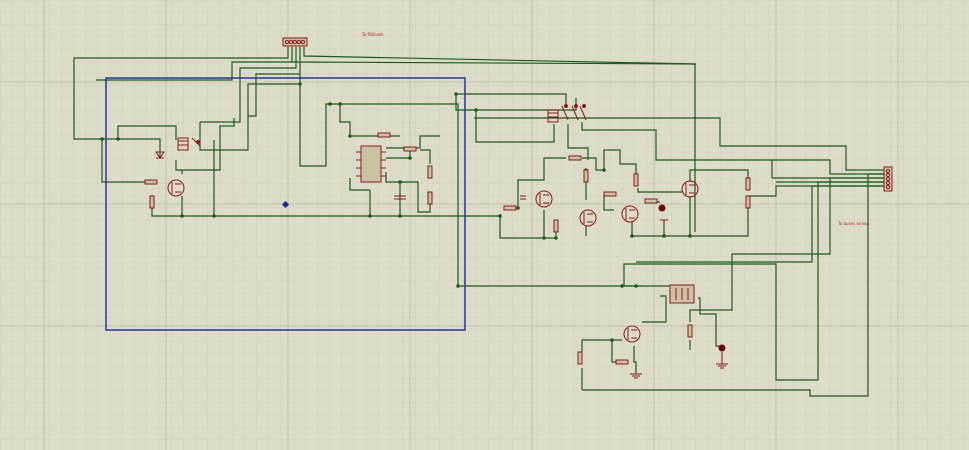 The height and width of the screenshot is (450, 969). Describe the element at coordinates (372, 34) in the screenshot. I see `connector-top-label: To RB/Leds` at that location.